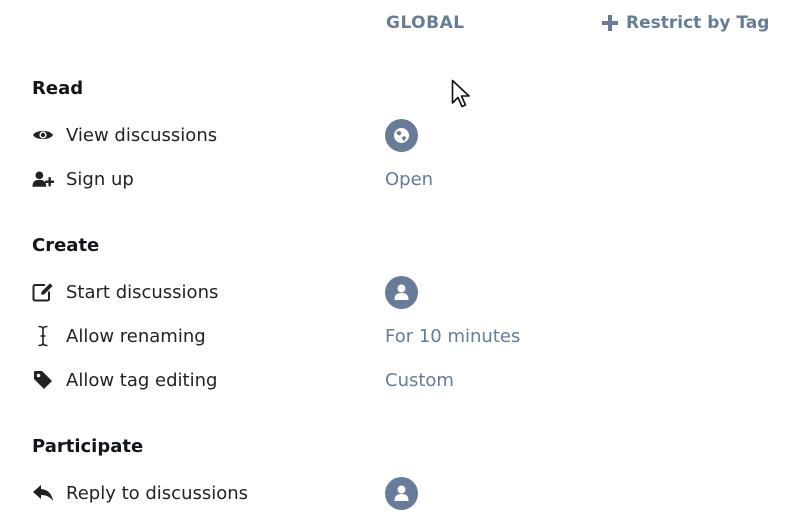 This screenshot has height=524, width=800. I want to click on everyone-badge, so click(401, 135).